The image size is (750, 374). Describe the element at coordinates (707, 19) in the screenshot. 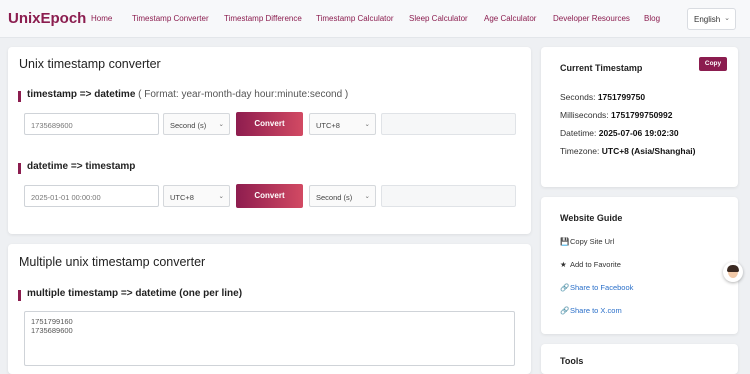

I see `language-value: English` at that location.